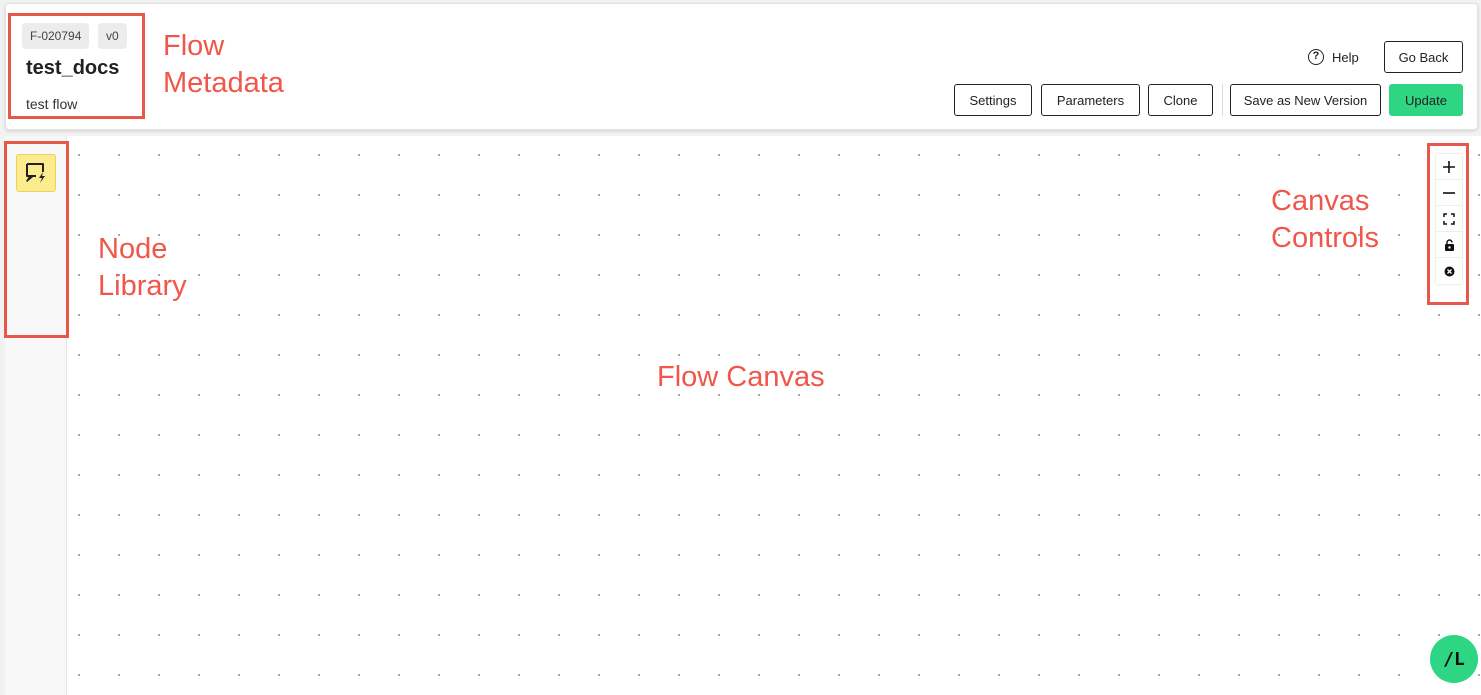 This screenshot has width=1481, height=695. I want to click on canvas-controls-annotation: Canvas Controls, so click(1325, 219).